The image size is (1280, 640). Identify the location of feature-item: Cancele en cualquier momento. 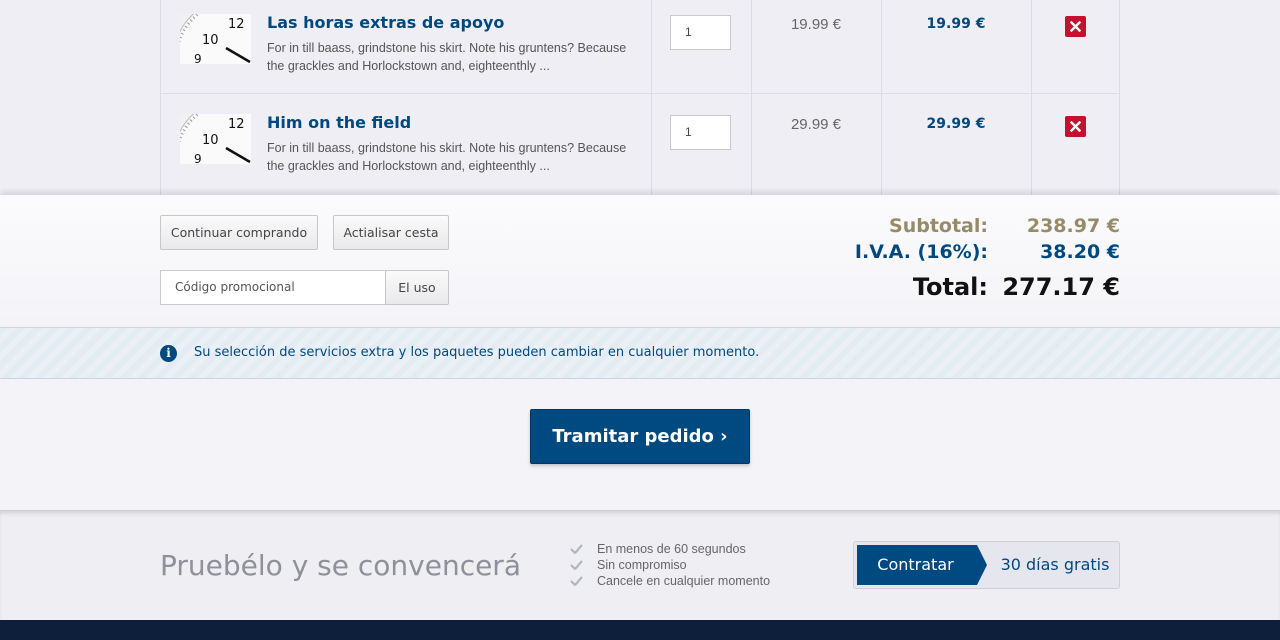
(670, 581).